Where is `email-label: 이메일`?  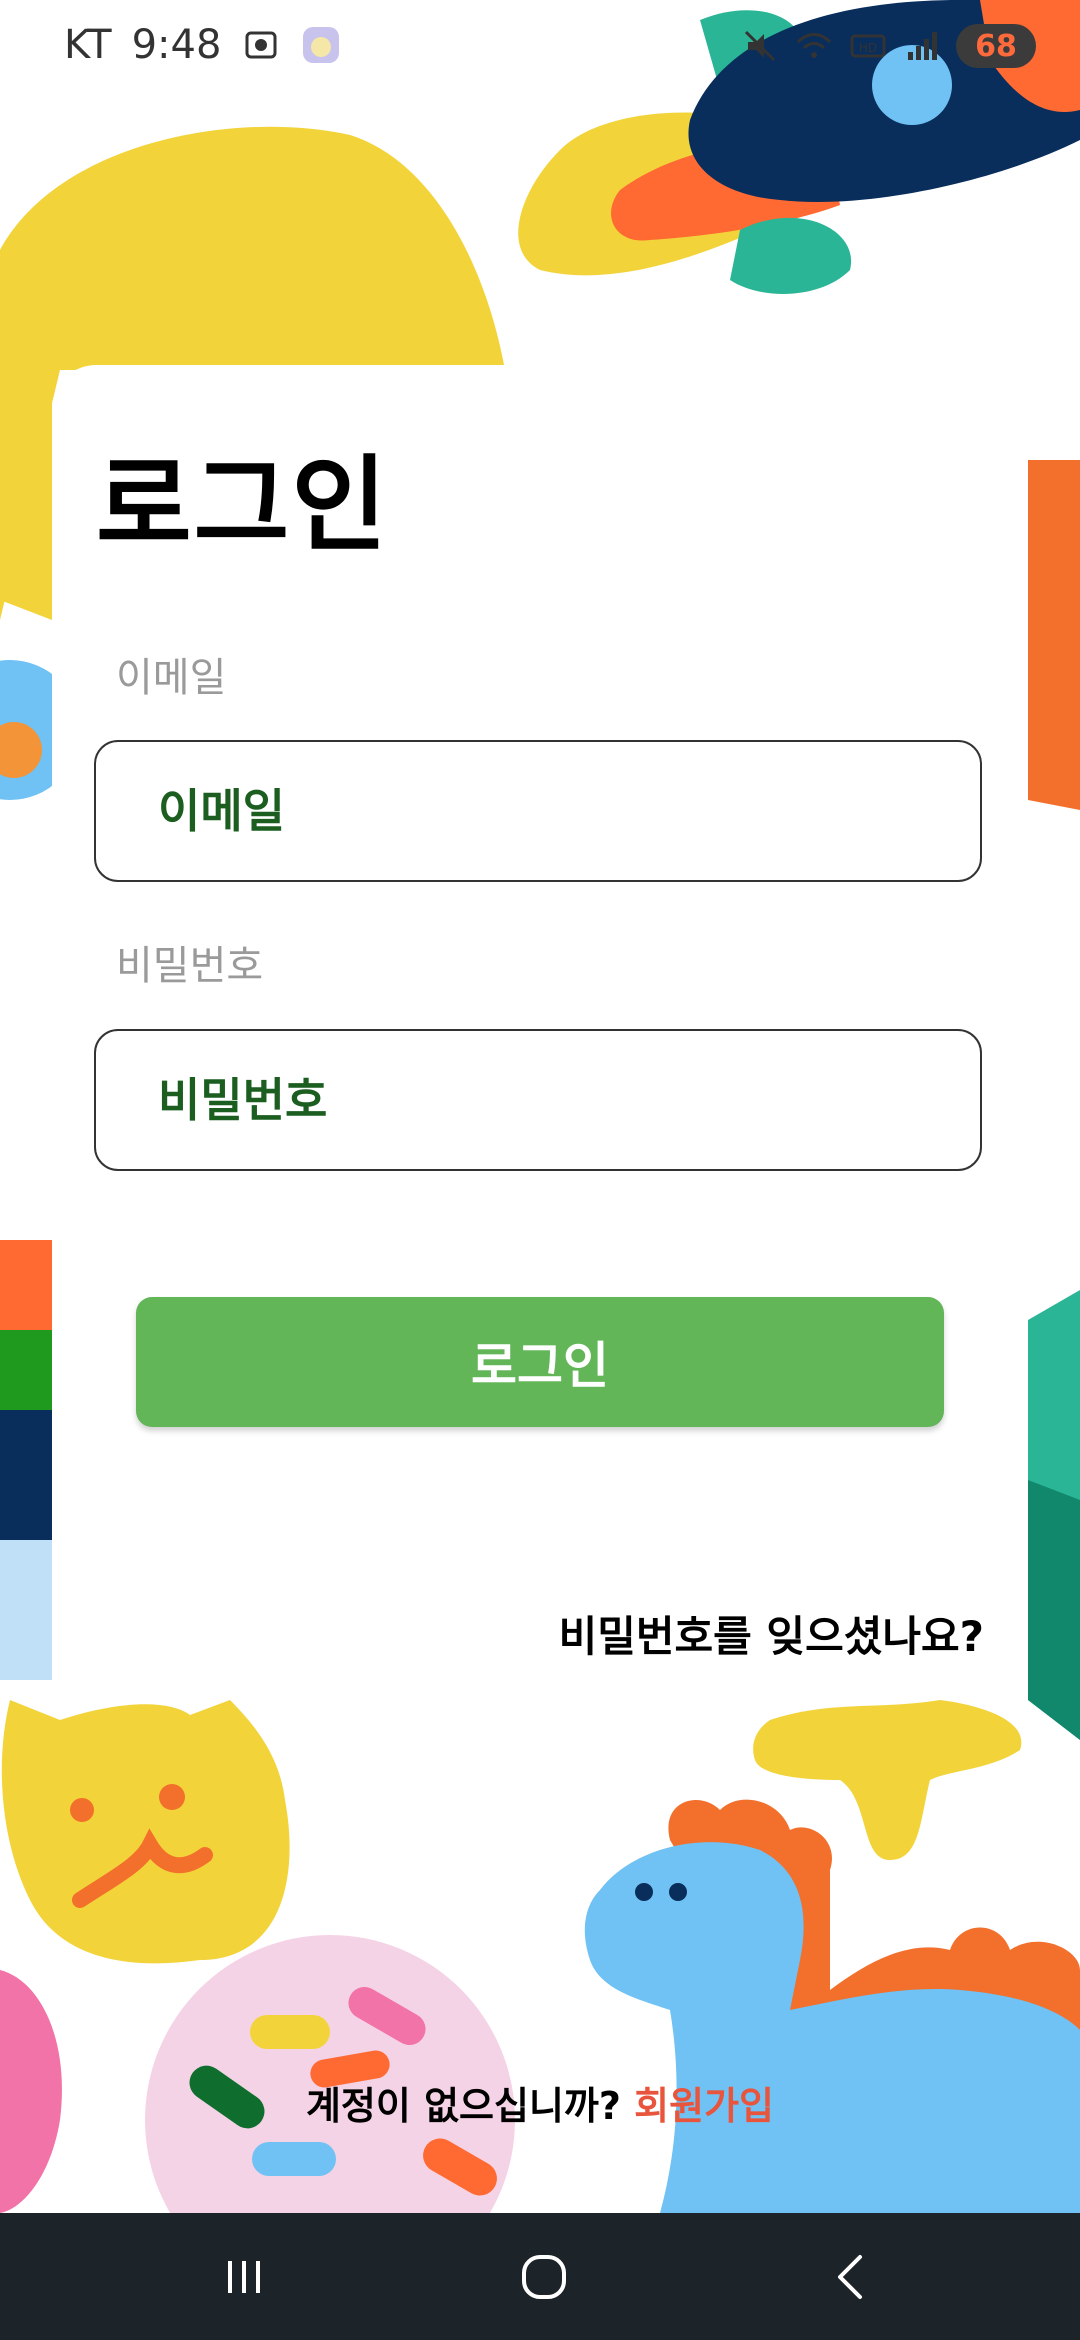 email-label: 이메일 is located at coordinates (171, 678).